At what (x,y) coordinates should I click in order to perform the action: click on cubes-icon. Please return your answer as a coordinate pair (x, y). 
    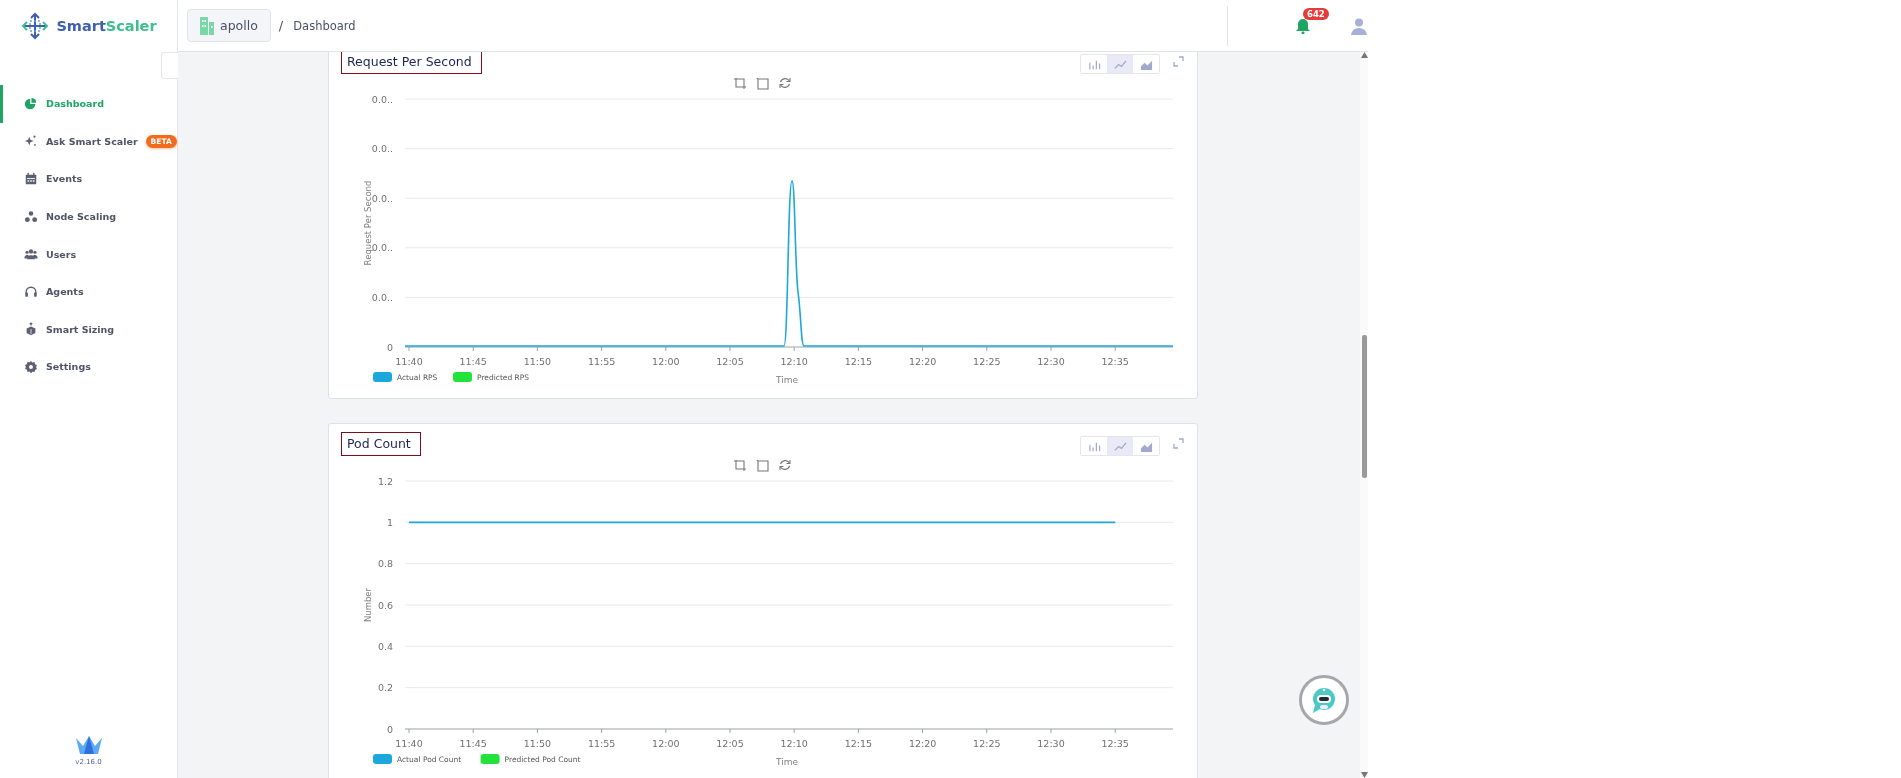
    Looking at the image, I should click on (31, 216).